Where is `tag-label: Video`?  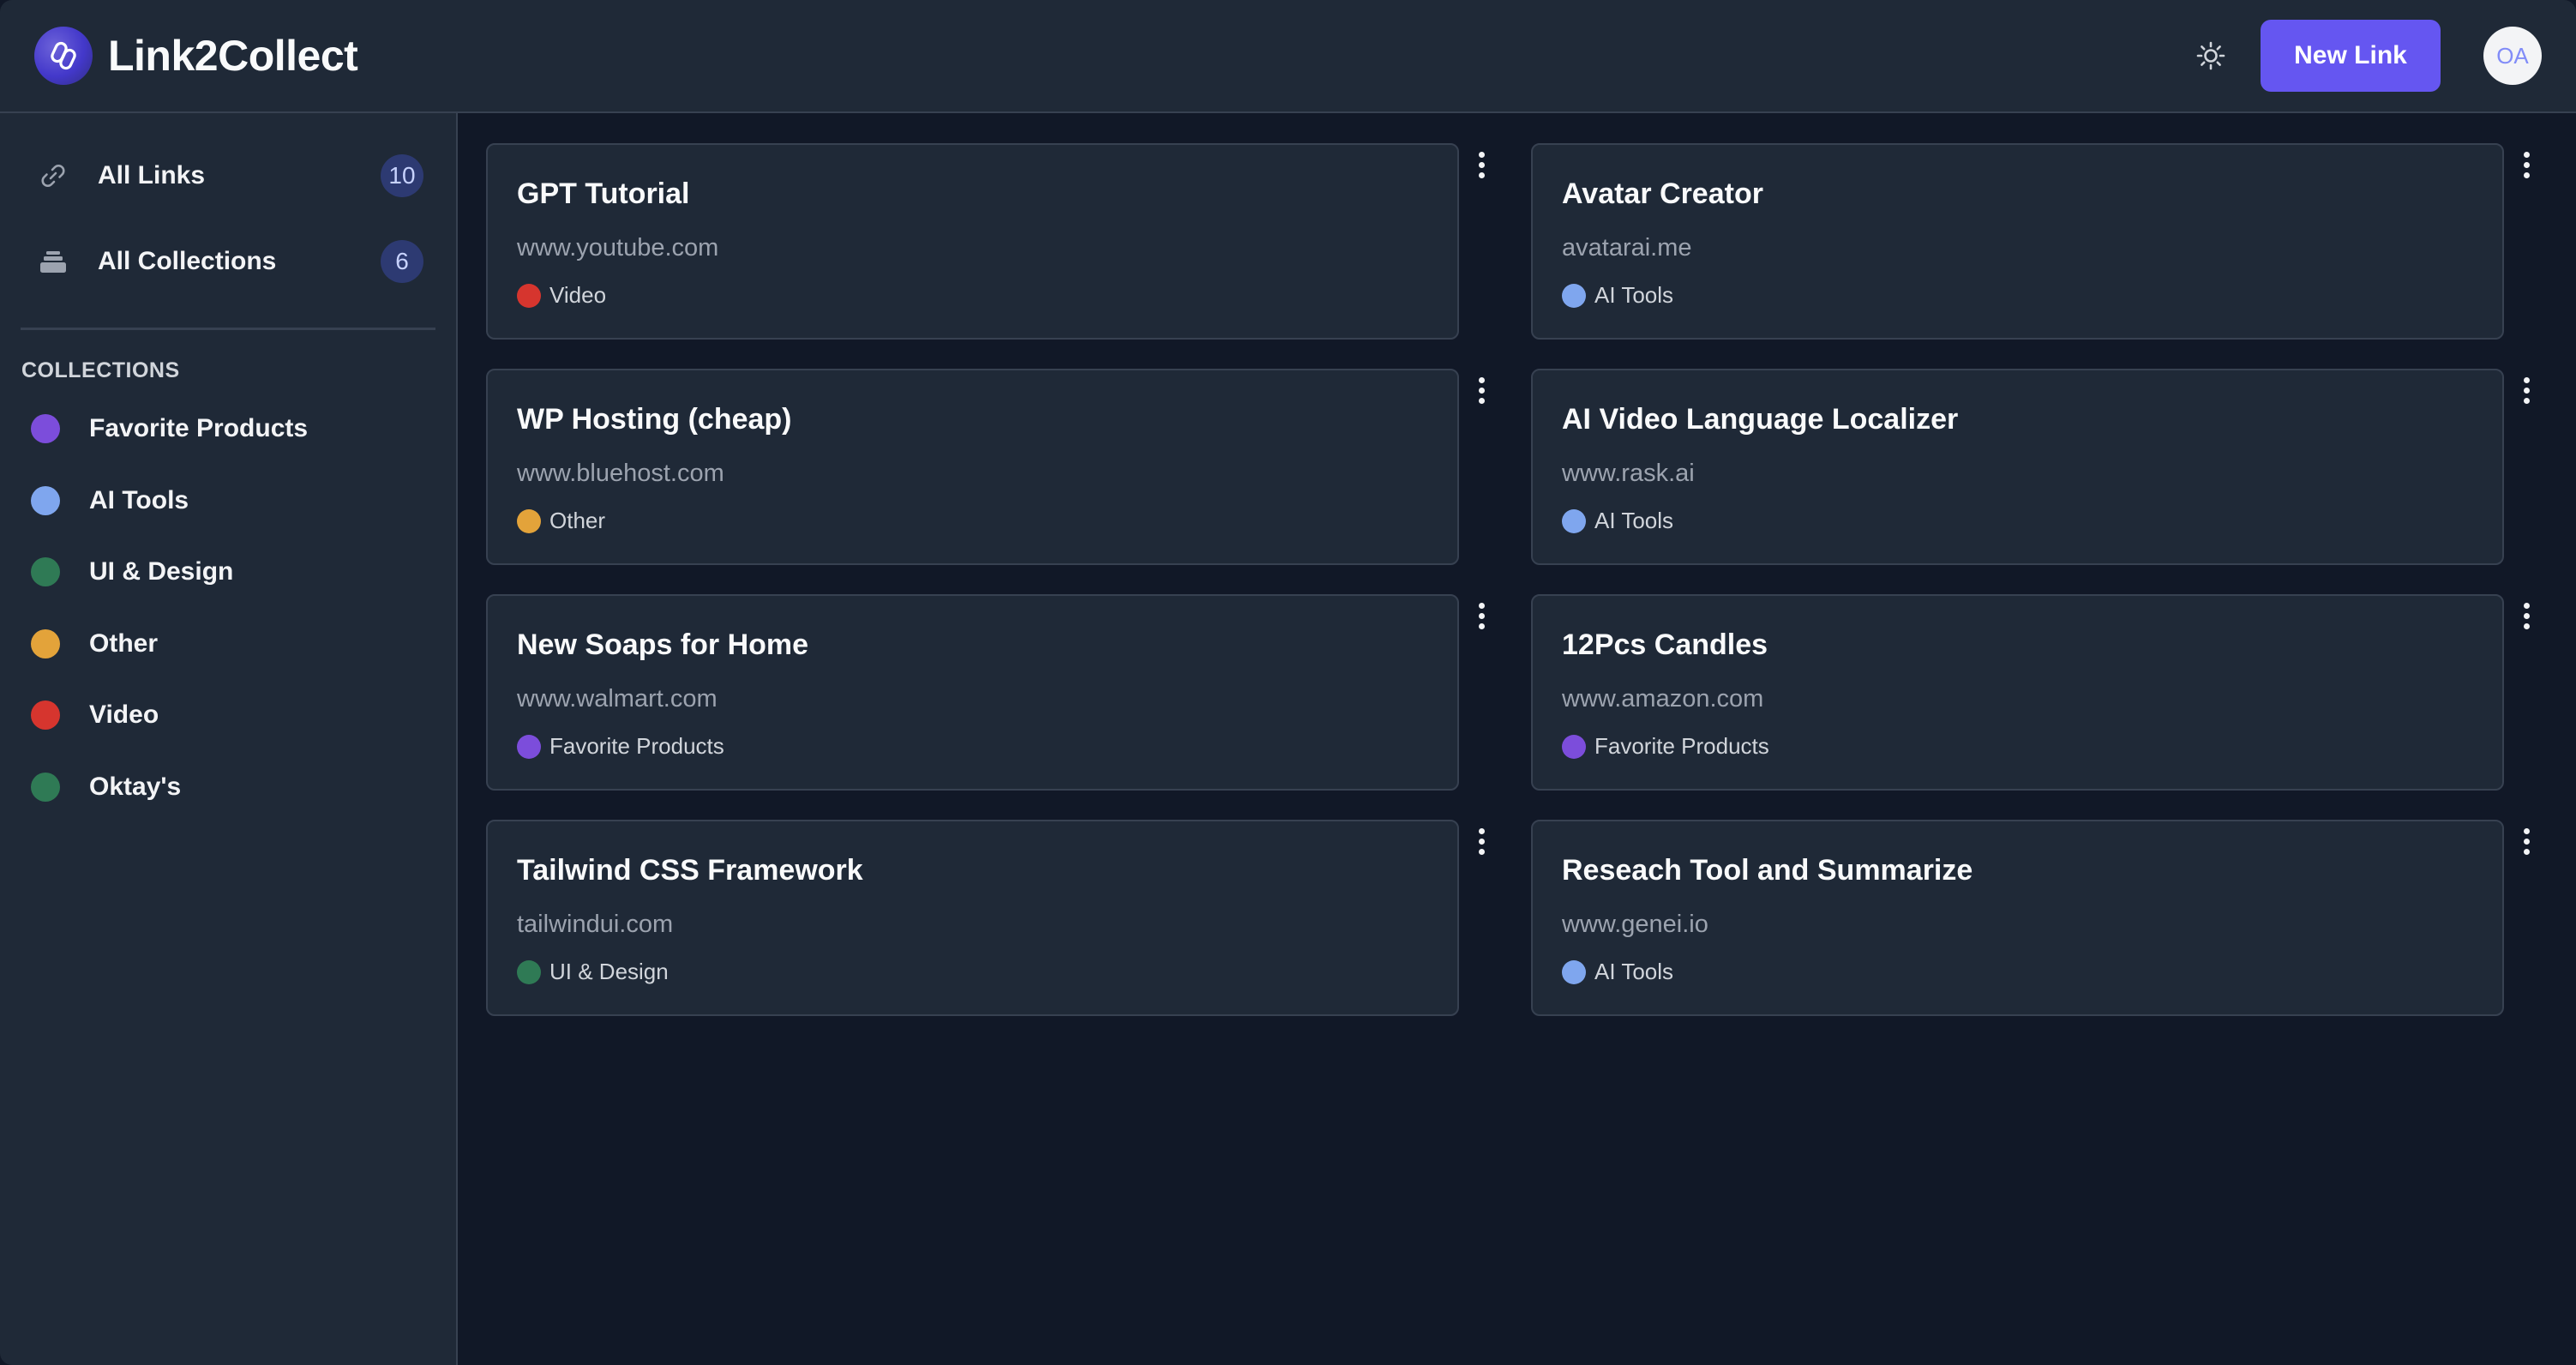
tag-label: Video is located at coordinates (578, 295).